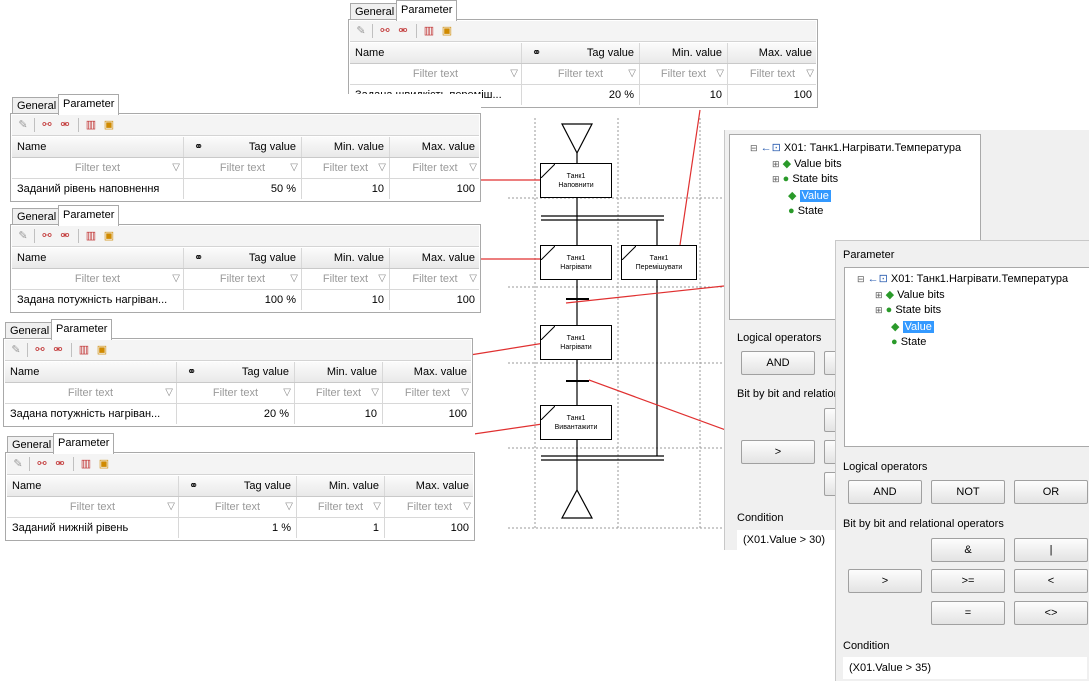 The image size is (1089, 681). Describe the element at coordinates (1051, 613) in the screenshot. I see `not-equal-button: <>` at that location.